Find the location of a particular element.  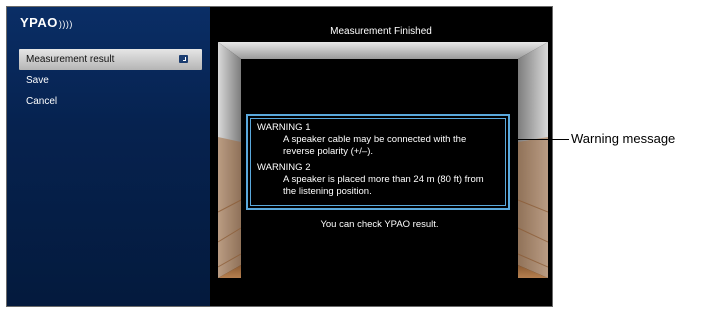

logo-waves: )))) is located at coordinates (65, 24).